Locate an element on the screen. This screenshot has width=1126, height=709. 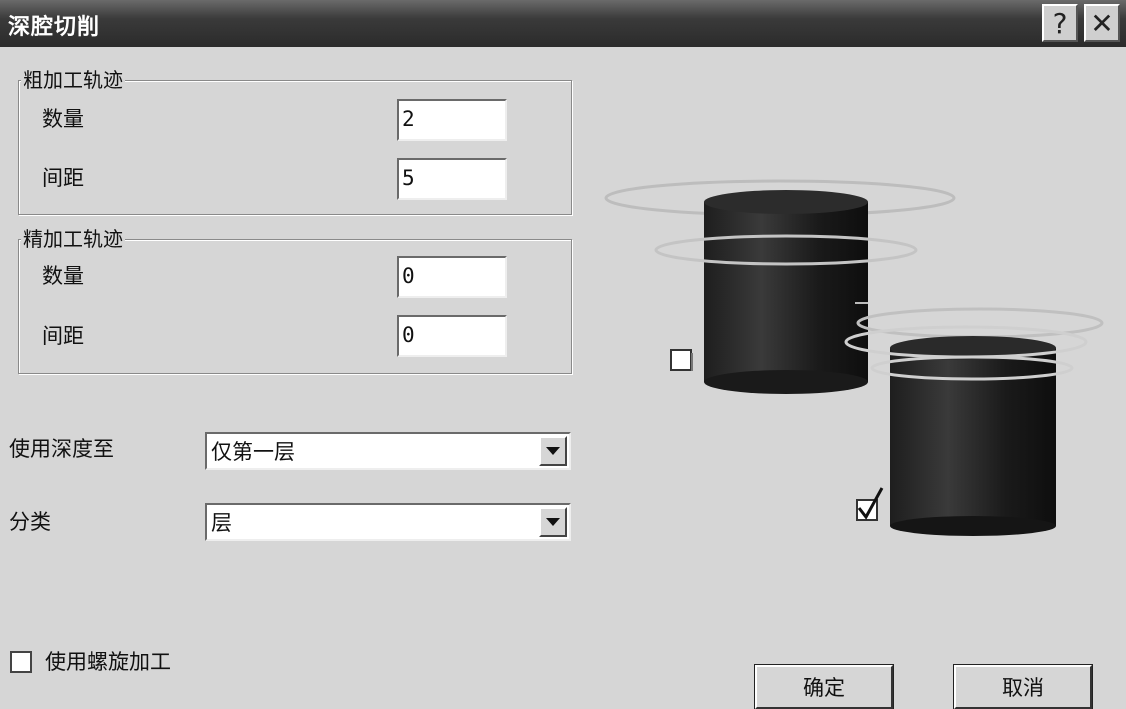
rough-count-input: 2 is located at coordinates (452, 120).